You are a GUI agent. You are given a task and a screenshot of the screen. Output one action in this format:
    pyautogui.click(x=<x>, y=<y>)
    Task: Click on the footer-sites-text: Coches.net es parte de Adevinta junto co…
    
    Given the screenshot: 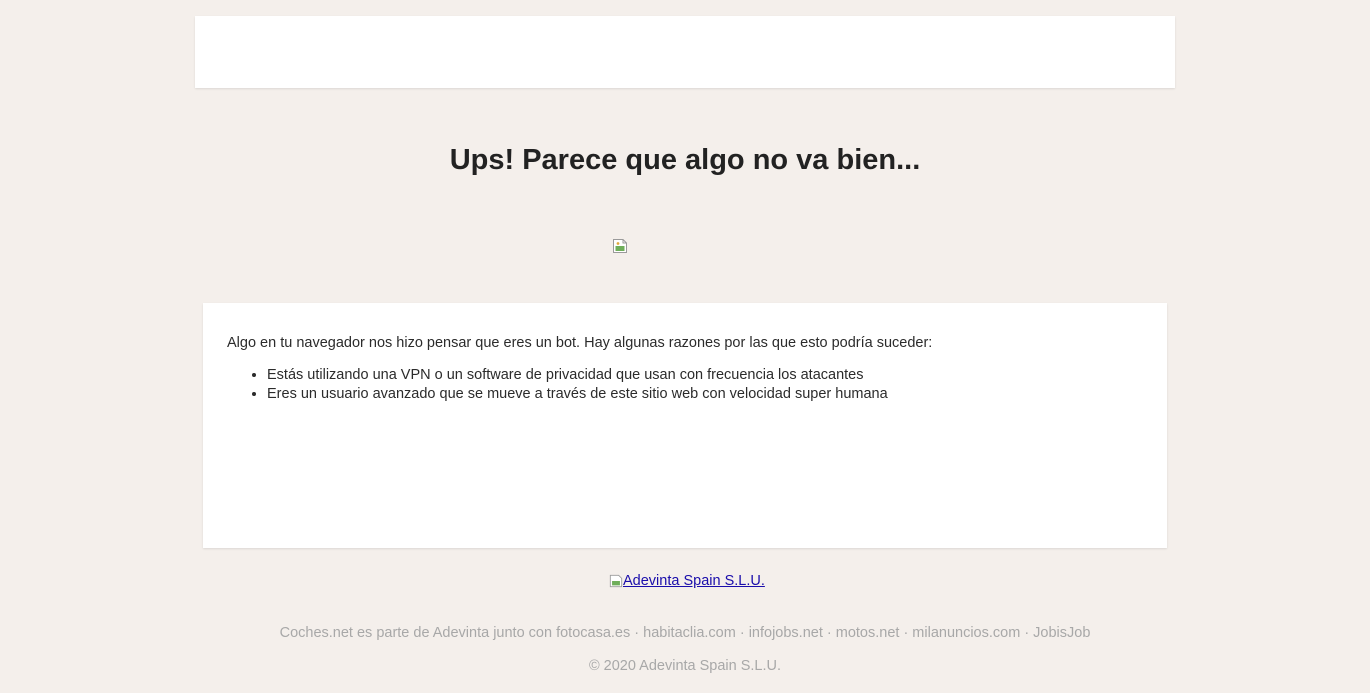 What is the action you would take?
    pyautogui.click(x=685, y=633)
    